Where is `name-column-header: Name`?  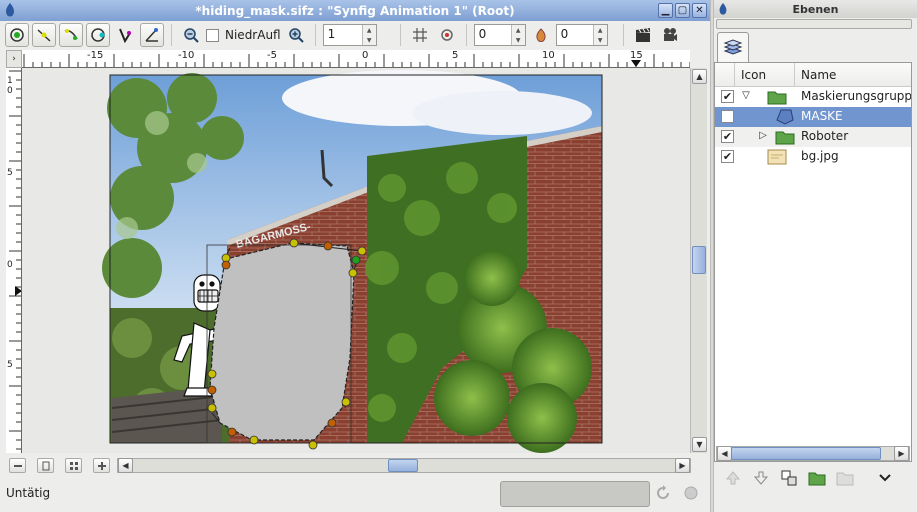
name-column-header: Name is located at coordinates (853, 75).